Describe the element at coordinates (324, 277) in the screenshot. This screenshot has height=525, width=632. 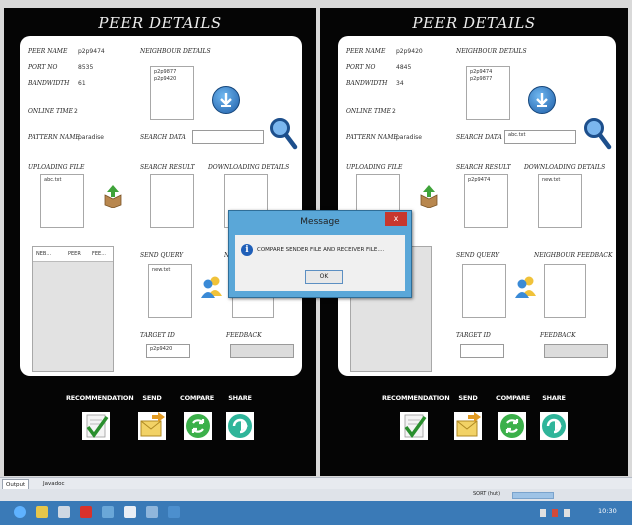
I see `ok-button: OK` at that location.